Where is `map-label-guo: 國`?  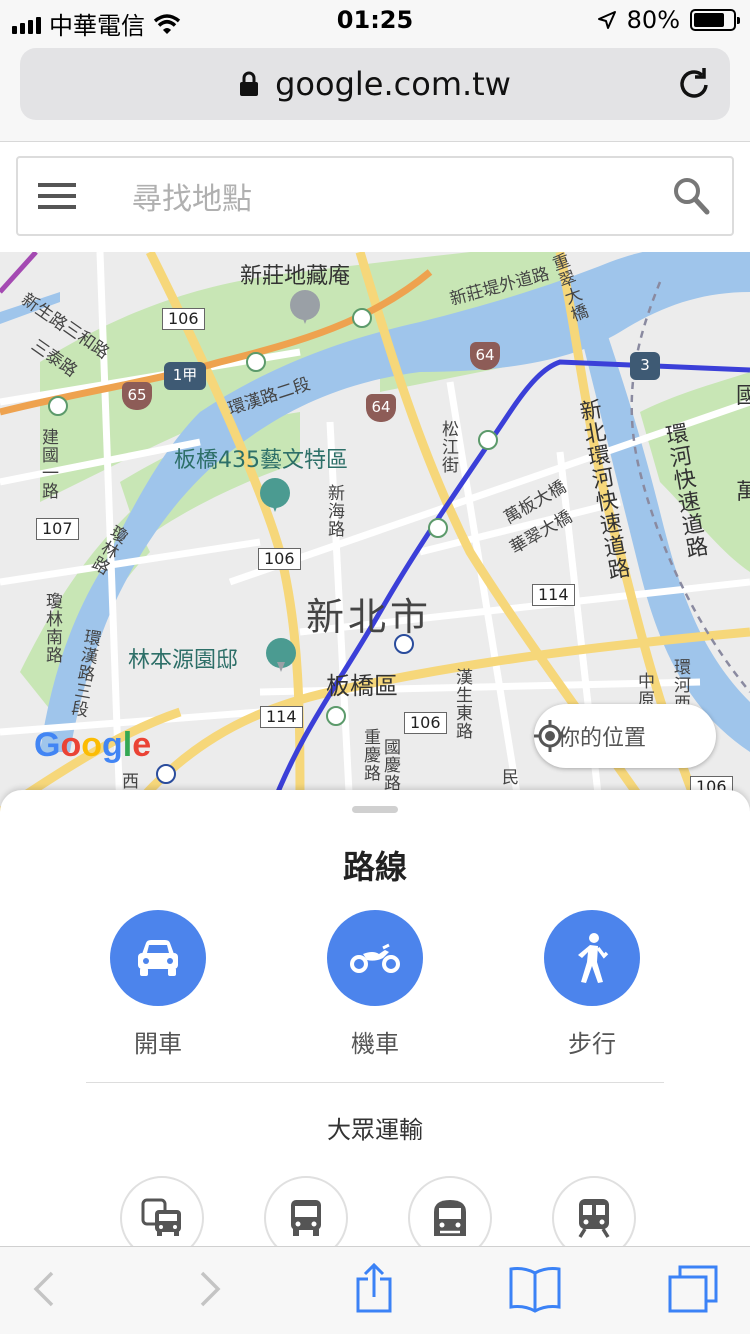 map-label-guo: 國 is located at coordinates (743, 396).